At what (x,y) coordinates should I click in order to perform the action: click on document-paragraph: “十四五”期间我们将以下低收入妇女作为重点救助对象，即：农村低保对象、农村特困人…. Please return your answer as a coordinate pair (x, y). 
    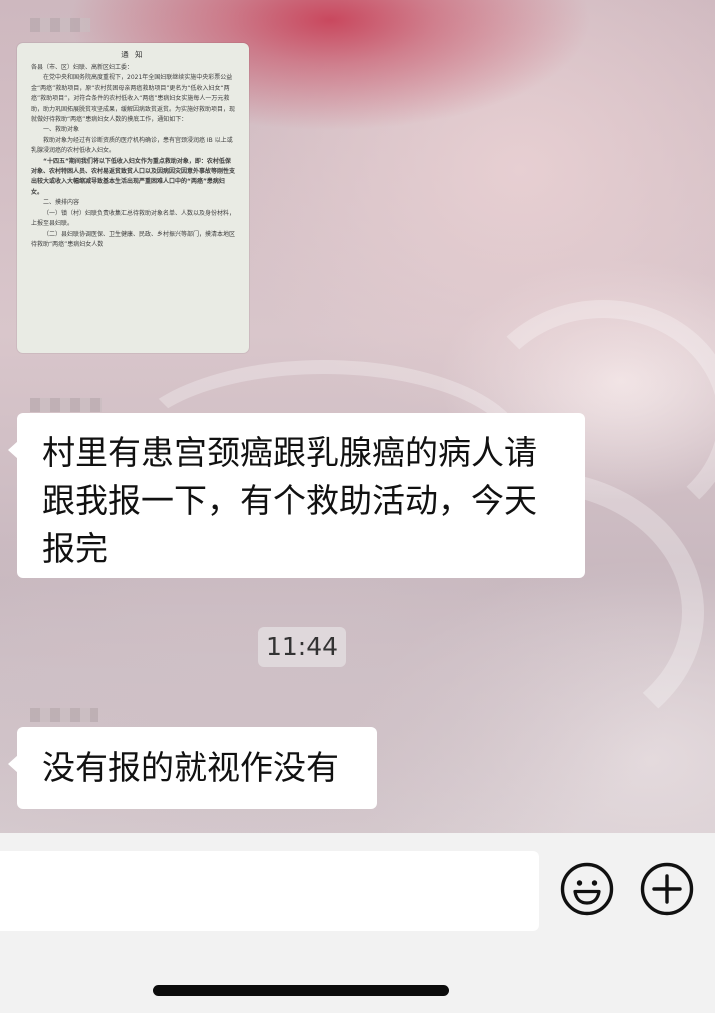
    Looking at the image, I should click on (133, 176).